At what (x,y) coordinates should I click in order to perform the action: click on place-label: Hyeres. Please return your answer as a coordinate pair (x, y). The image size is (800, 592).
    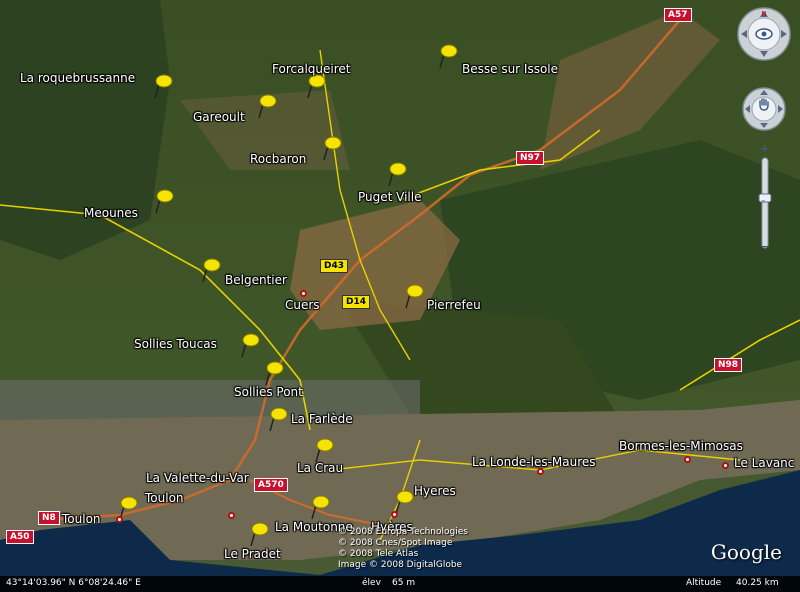
    Looking at the image, I should click on (435, 491).